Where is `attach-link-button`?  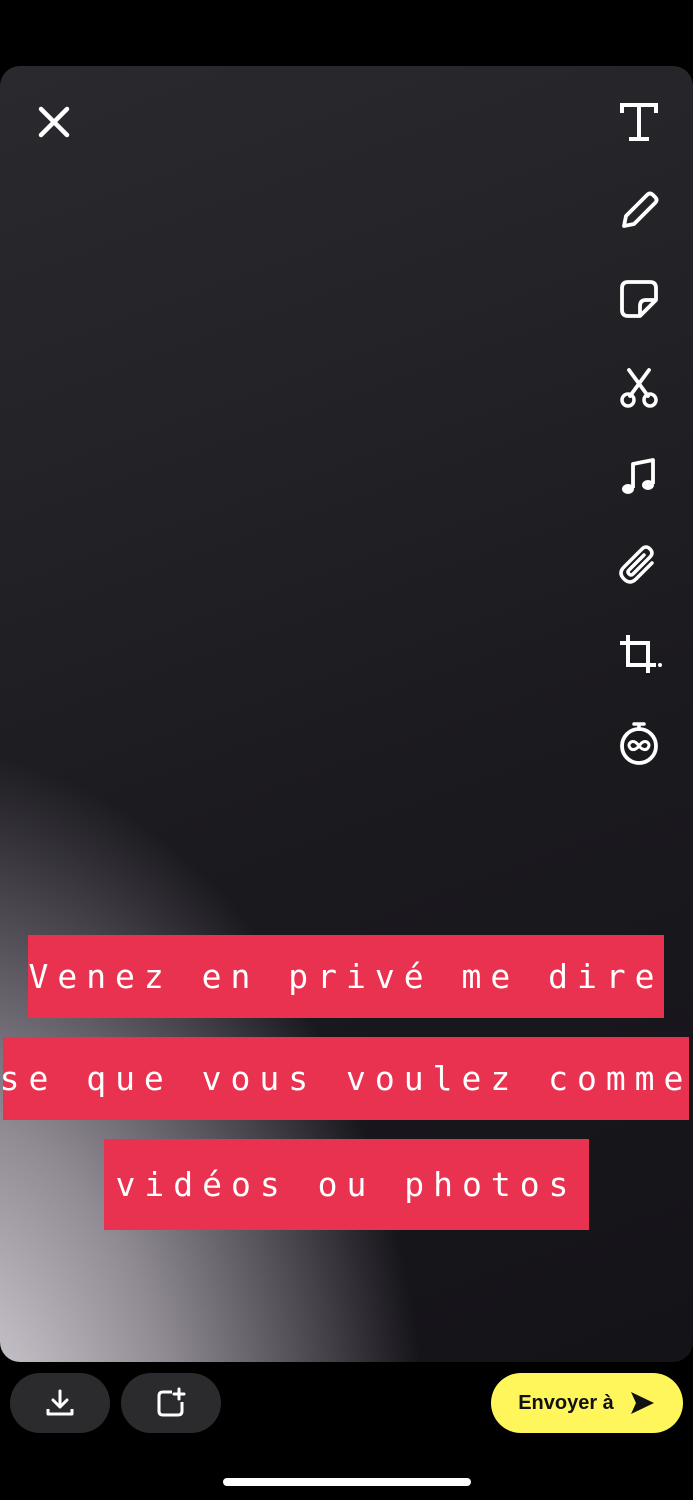
attach-link-button is located at coordinates (639, 566).